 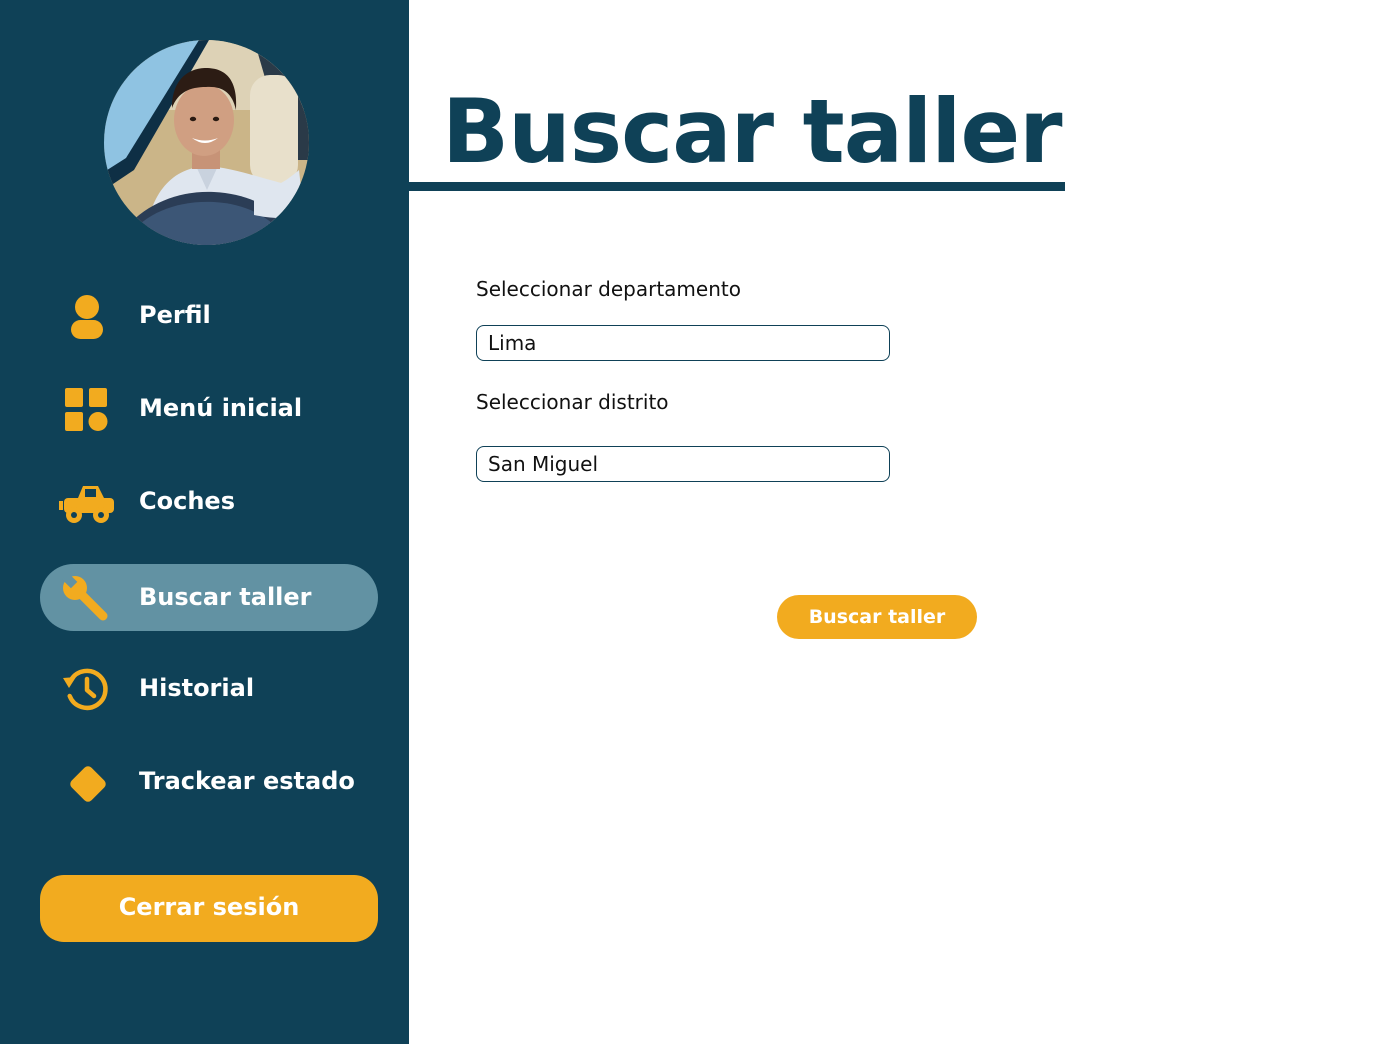 What do you see at coordinates (209, 908) in the screenshot?
I see `logout-button: Cerrar sesión` at bounding box center [209, 908].